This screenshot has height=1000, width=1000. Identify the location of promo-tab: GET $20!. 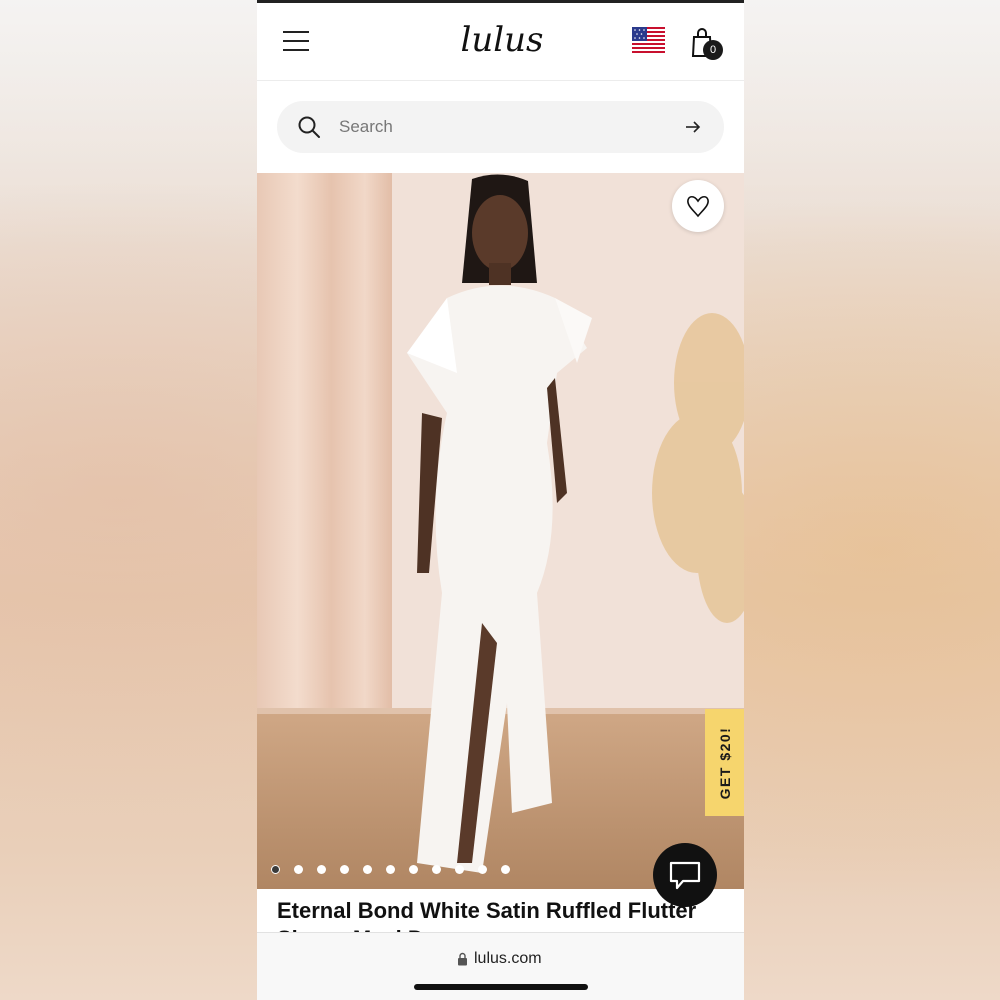
(724, 762).